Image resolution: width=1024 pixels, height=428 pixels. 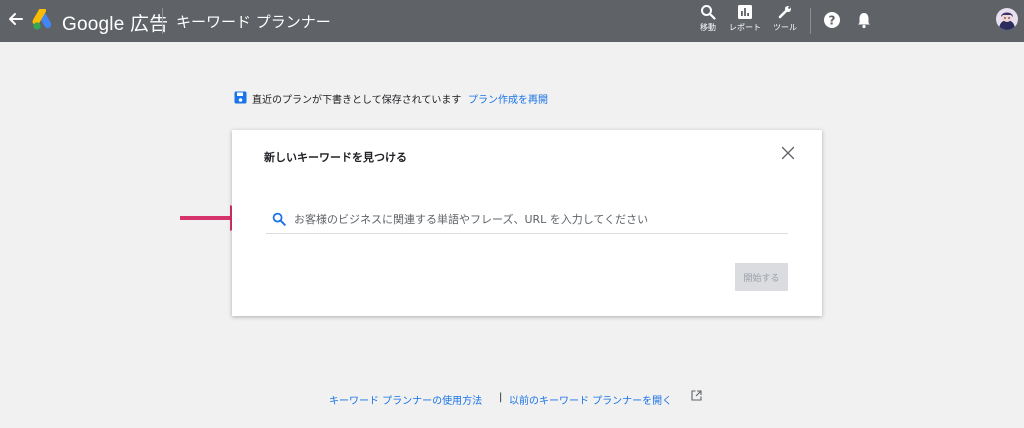 I want to click on how-to-use-link: キーワード プランナーの使用方法, so click(x=405, y=399).